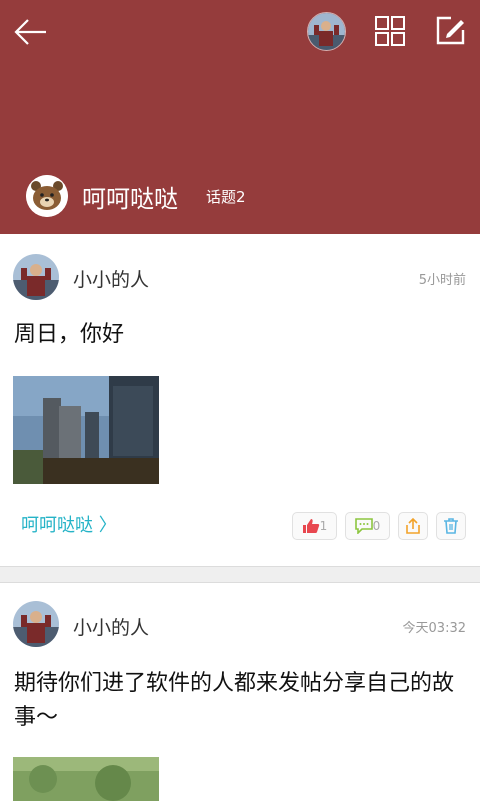 This screenshot has height=801, width=480. Describe the element at coordinates (434, 628) in the screenshot. I see `post-time: 今天03:32` at that location.